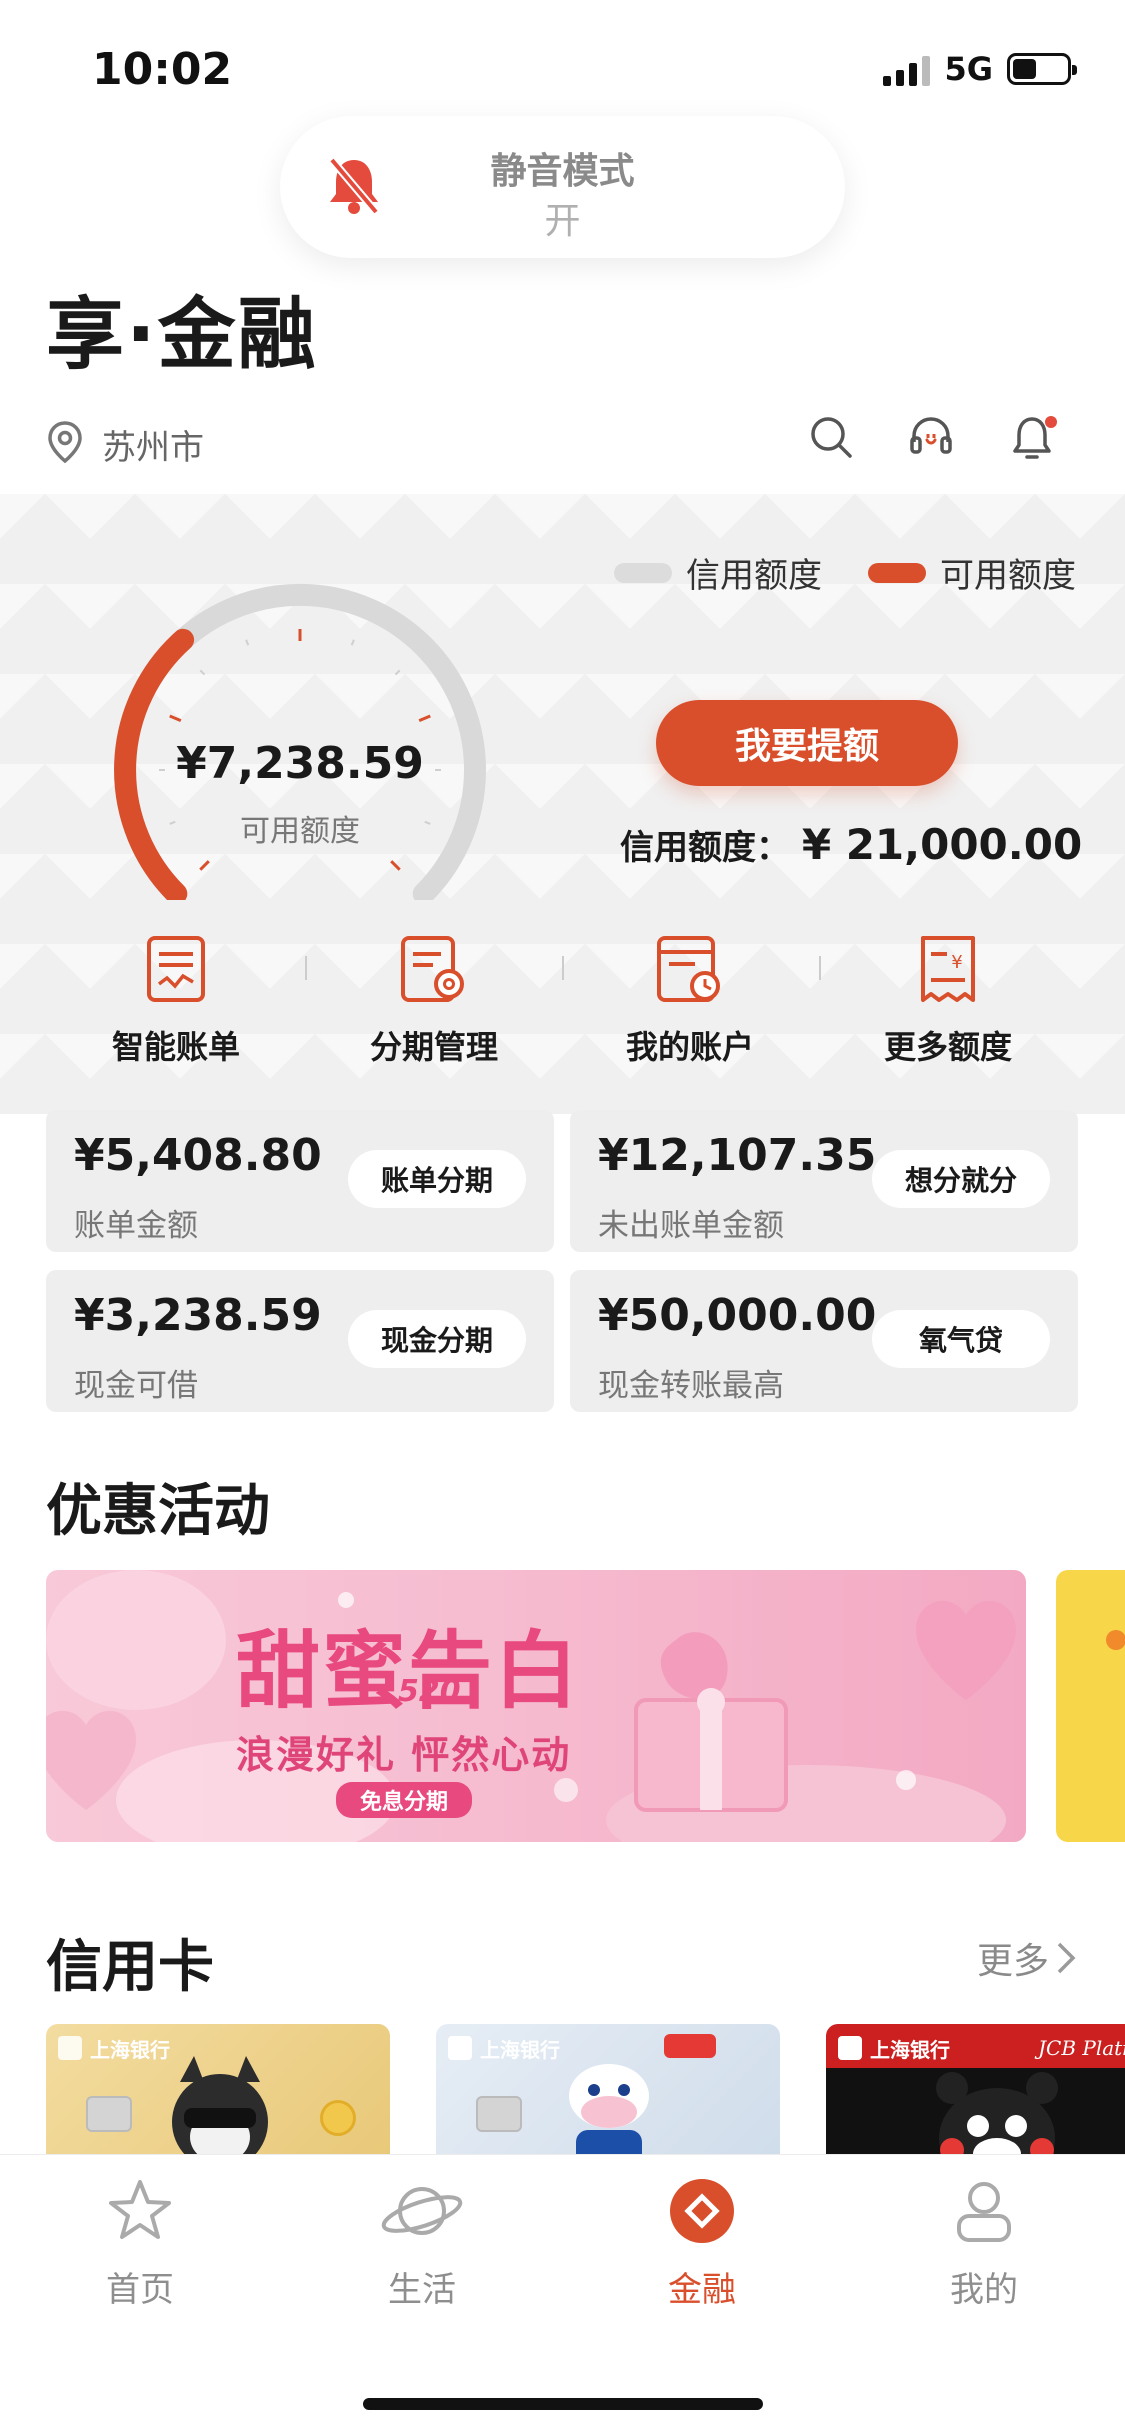 Image resolution: width=1125 pixels, height=2435 pixels. Describe the element at coordinates (1042, 69) in the screenshot. I see `battery-icon` at that location.